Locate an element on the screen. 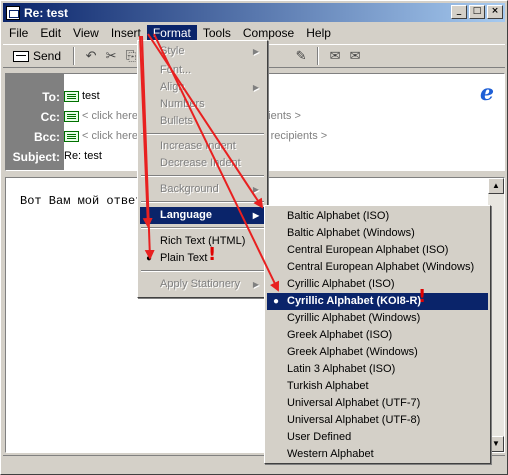  language-item-label: Turkish Alphabet is located at coordinates (328, 386).